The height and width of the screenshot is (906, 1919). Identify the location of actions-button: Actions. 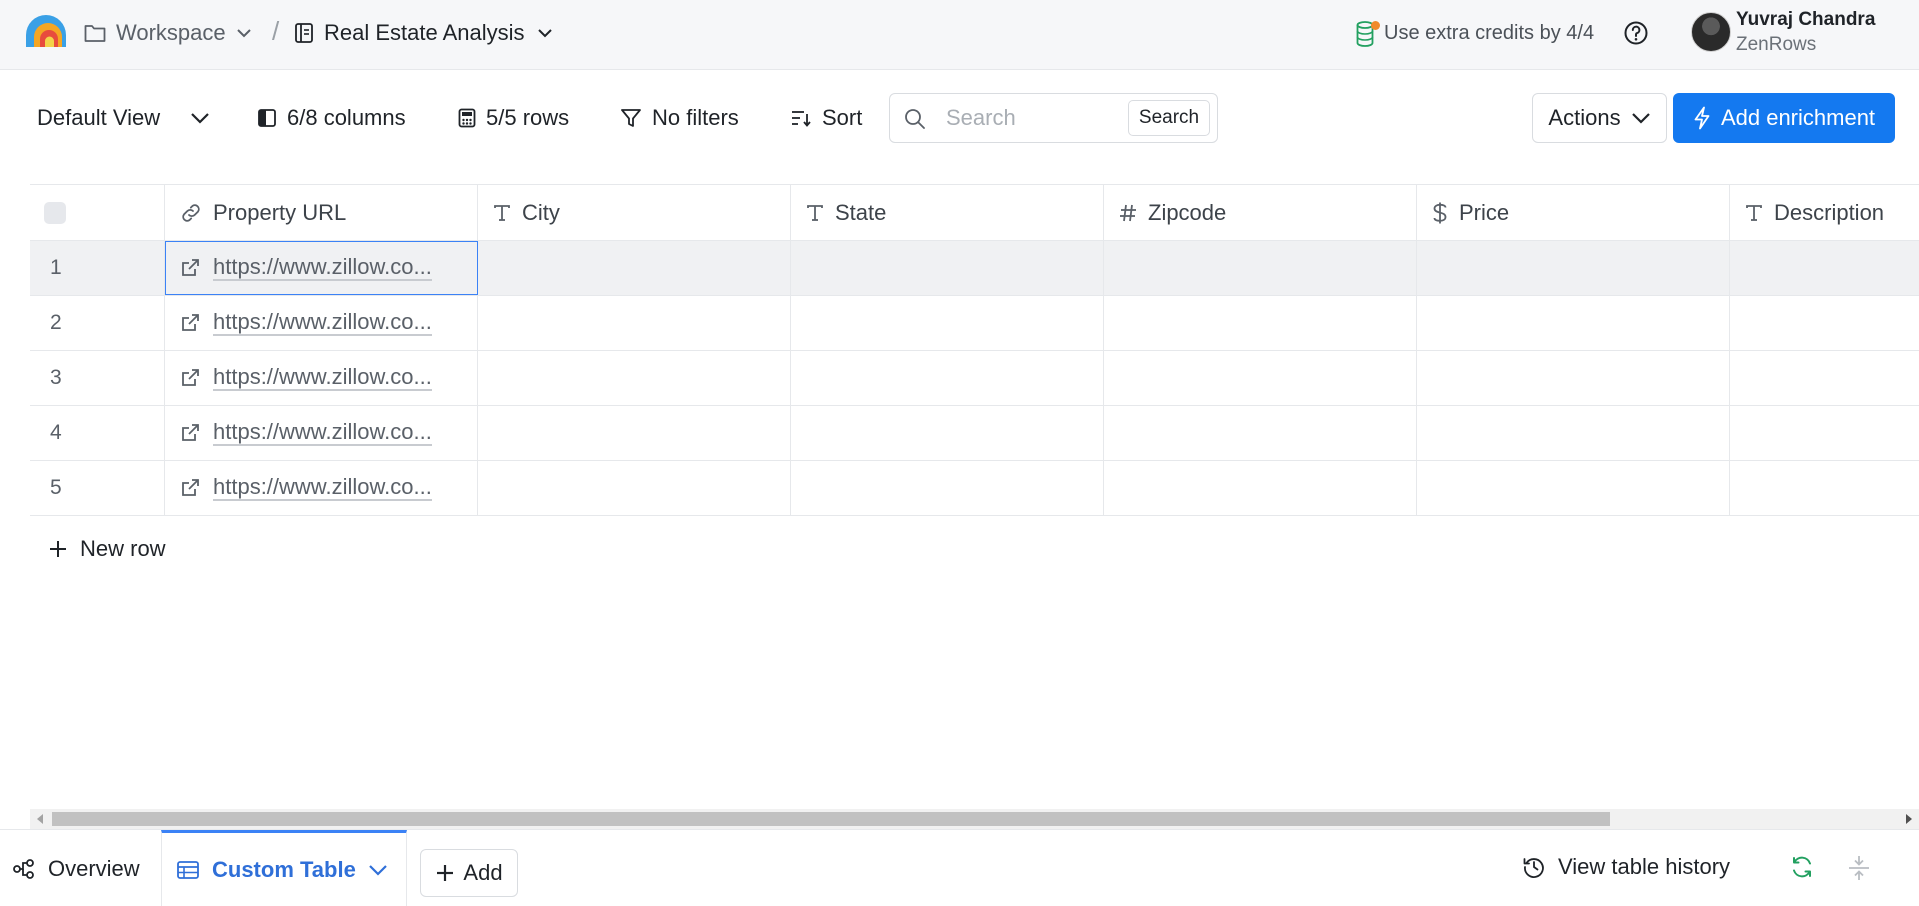
(1599, 118).